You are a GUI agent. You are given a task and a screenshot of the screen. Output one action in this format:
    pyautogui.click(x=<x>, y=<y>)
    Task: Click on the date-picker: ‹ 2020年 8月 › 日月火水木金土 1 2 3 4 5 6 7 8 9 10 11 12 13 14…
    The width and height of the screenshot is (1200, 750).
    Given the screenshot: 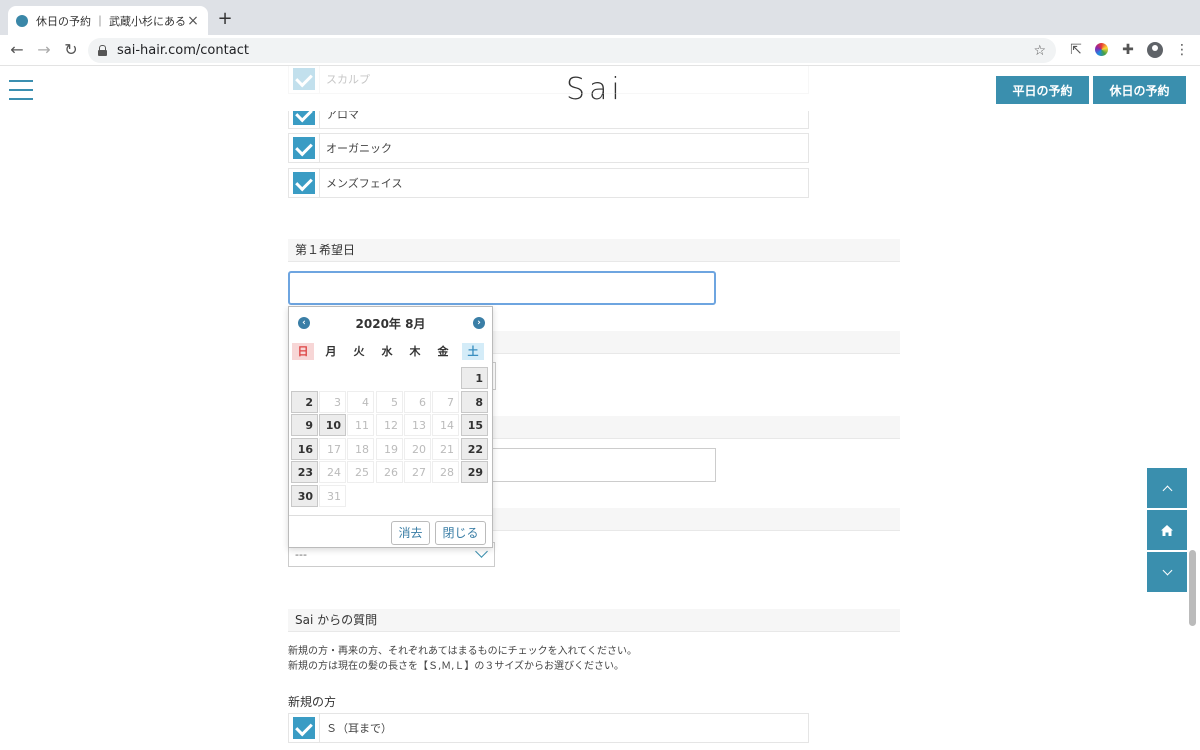 What is the action you would take?
    pyautogui.click(x=390, y=427)
    